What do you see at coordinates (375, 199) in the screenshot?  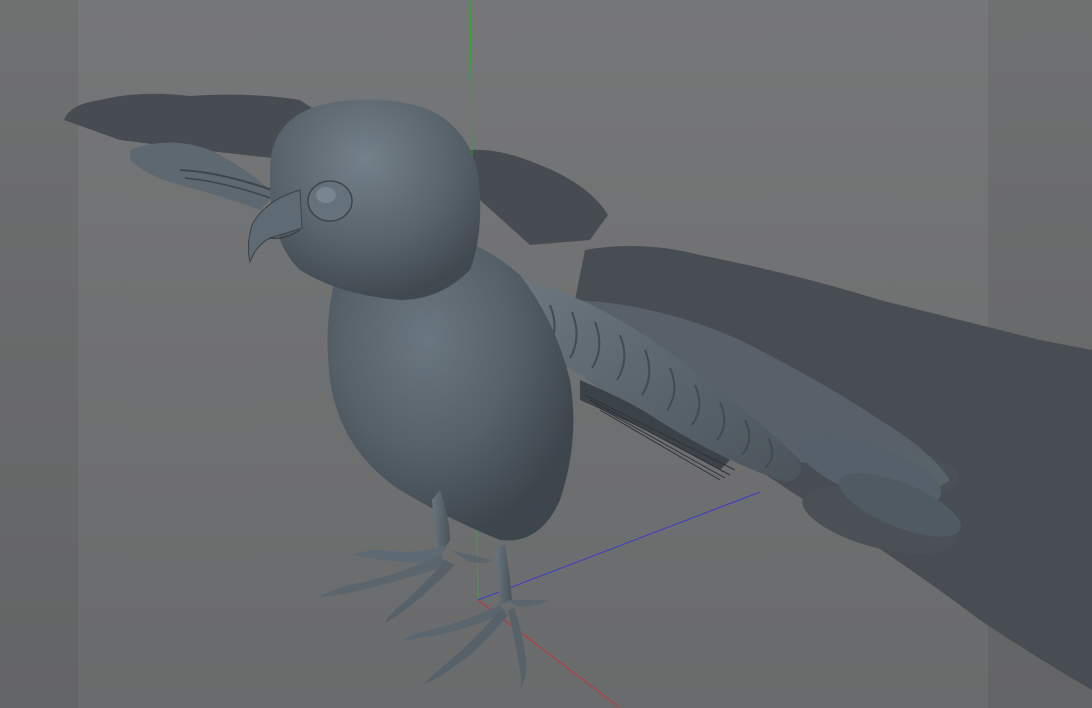 I see `bird-head` at bounding box center [375, 199].